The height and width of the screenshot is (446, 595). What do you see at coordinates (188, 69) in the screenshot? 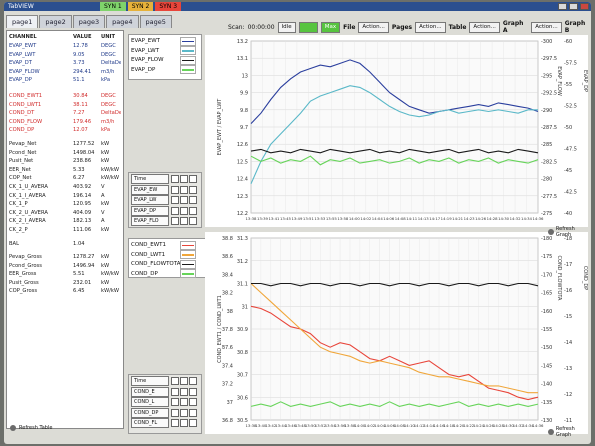
I see `legend-swatch` at bounding box center [188, 69].